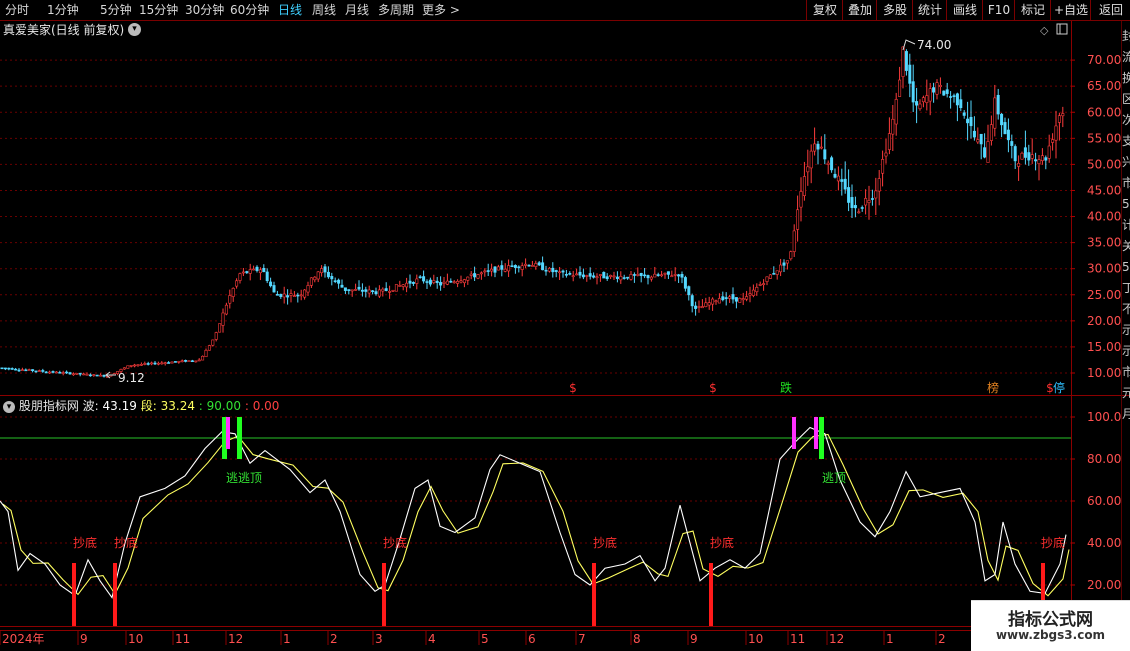  I want to click on diamond-icon: ◇, so click(1044, 30).